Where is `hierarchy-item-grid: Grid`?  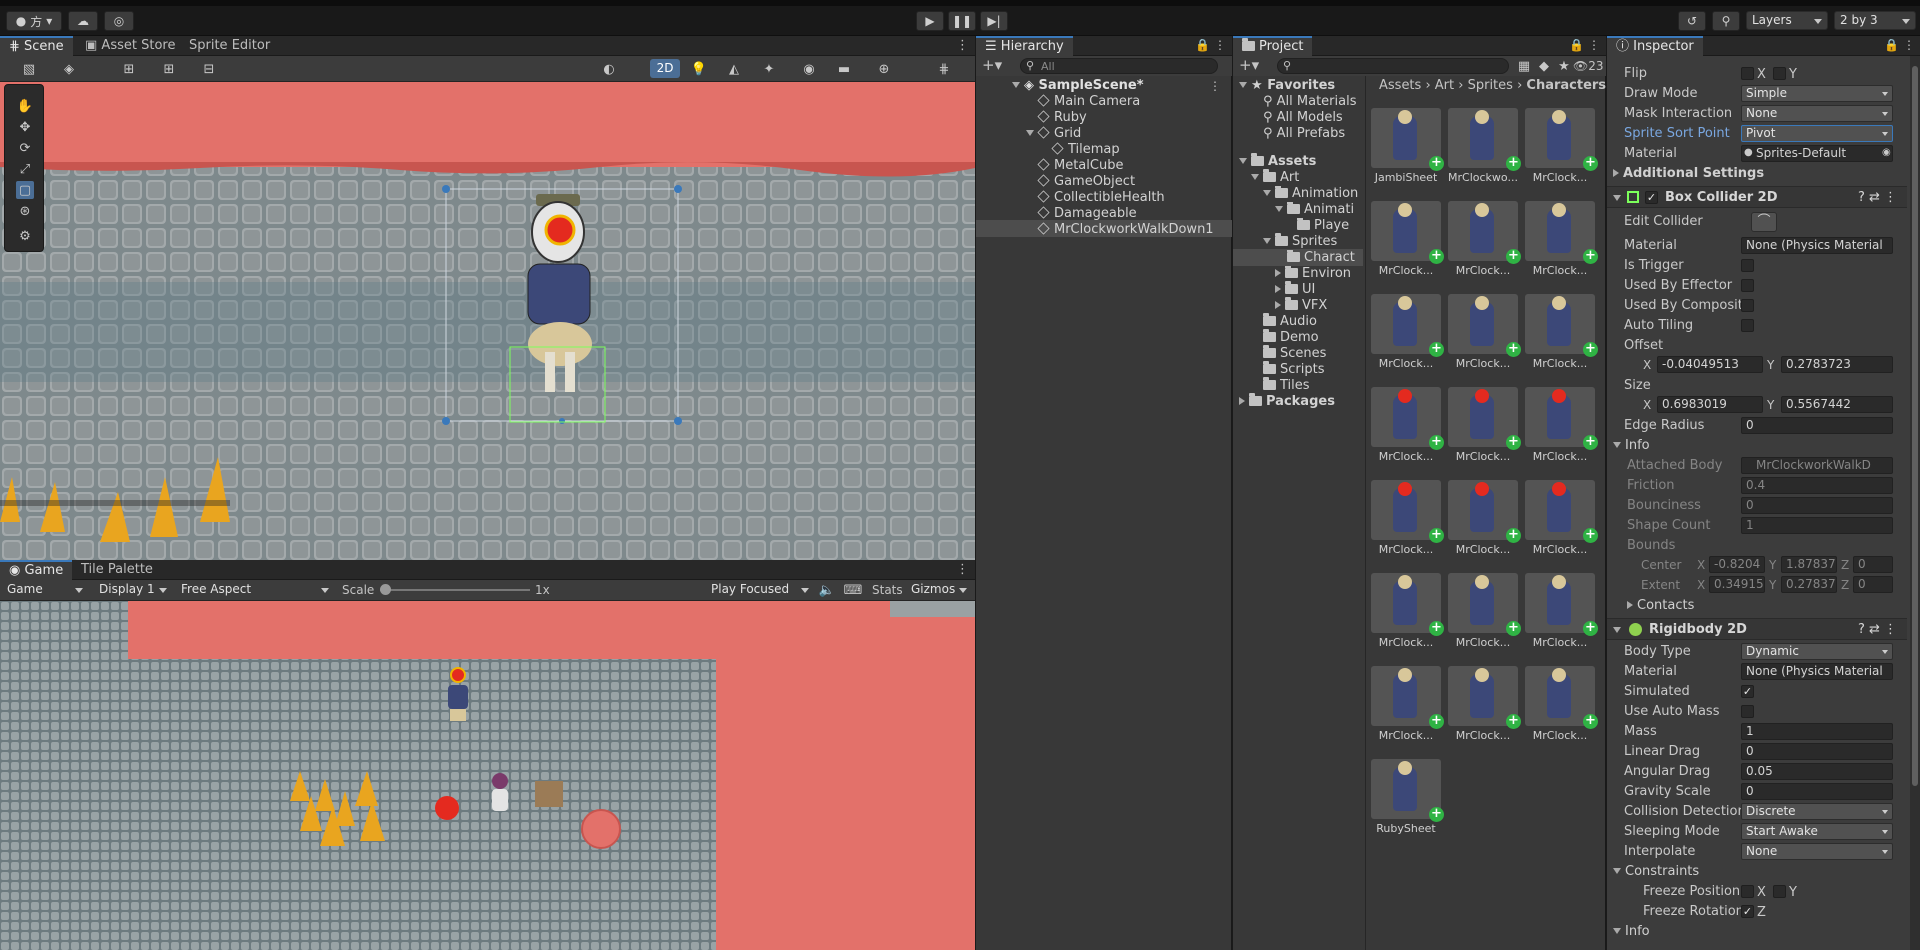
hierarchy-item-grid: Grid is located at coordinates (1053, 134).